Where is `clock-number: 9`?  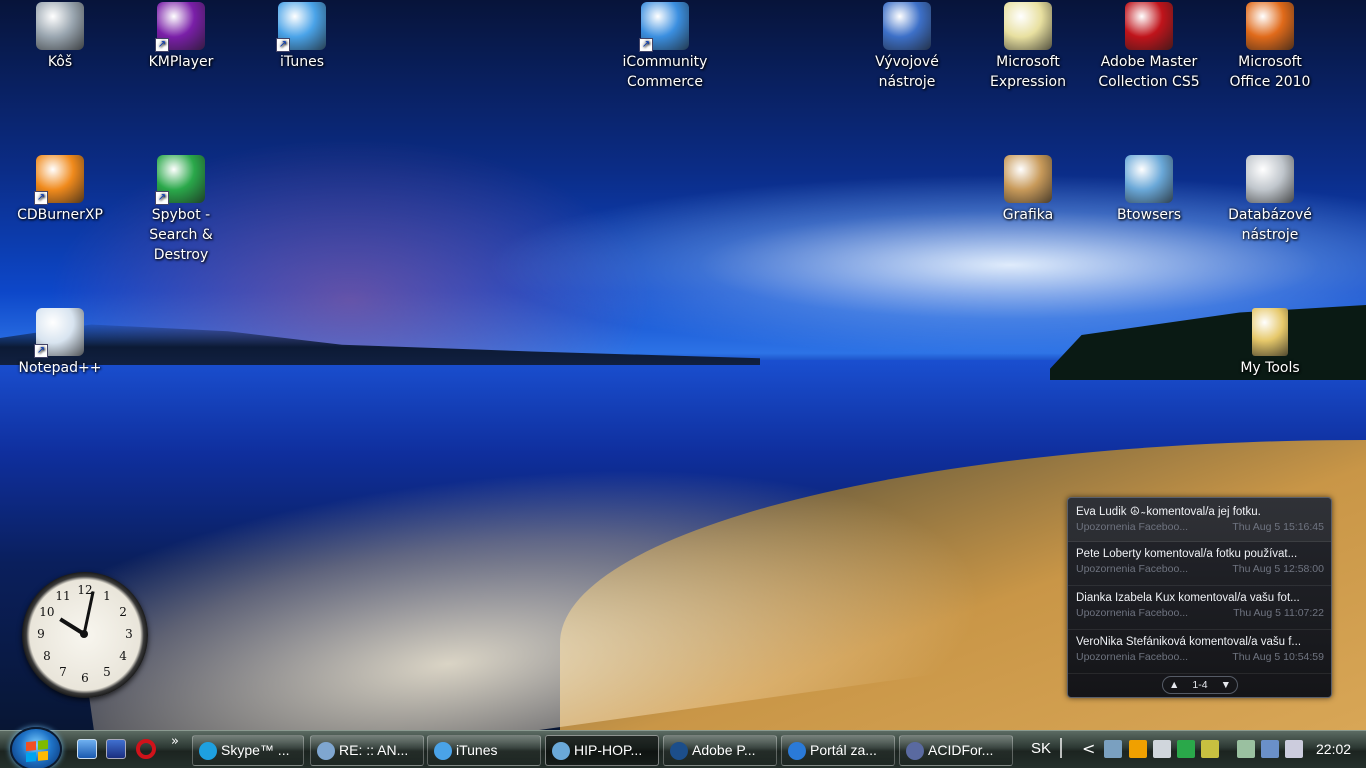
clock-number: 9 is located at coordinates (41, 634).